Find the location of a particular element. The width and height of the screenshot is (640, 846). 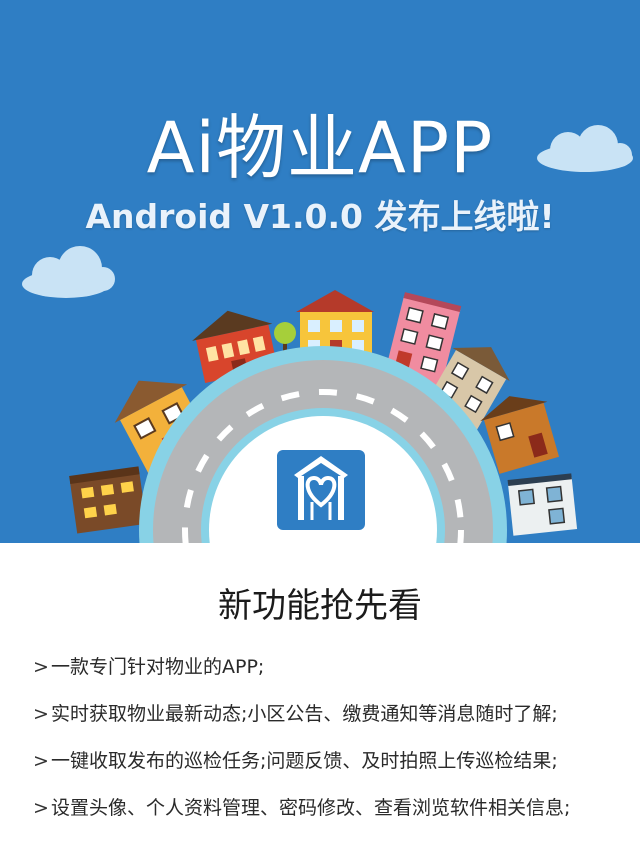

list-item: > 设置头像、个人资料管理、密码修改、查看浏览软件相关信息; is located at coordinates (333, 815).